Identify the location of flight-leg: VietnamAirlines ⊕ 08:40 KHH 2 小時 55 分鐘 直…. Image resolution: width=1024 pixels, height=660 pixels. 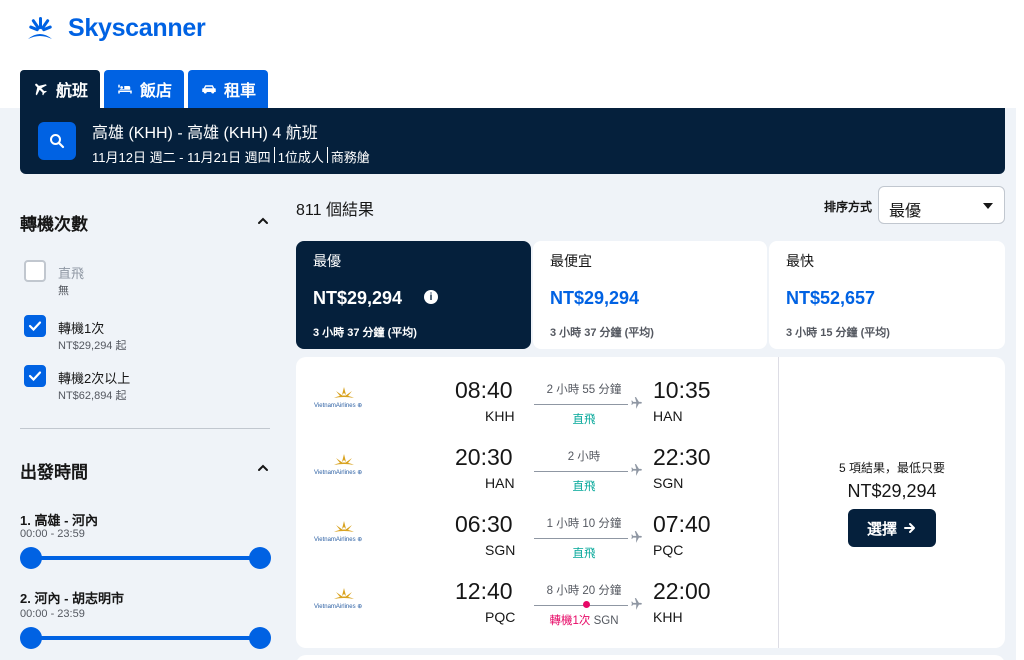
(537, 406).